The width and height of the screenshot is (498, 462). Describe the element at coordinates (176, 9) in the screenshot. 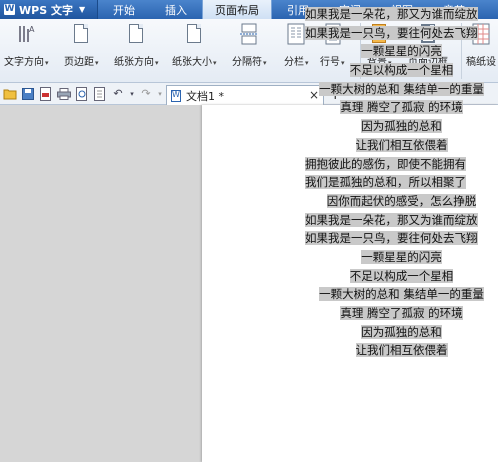

I see `tab-insert: 插入` at that location.